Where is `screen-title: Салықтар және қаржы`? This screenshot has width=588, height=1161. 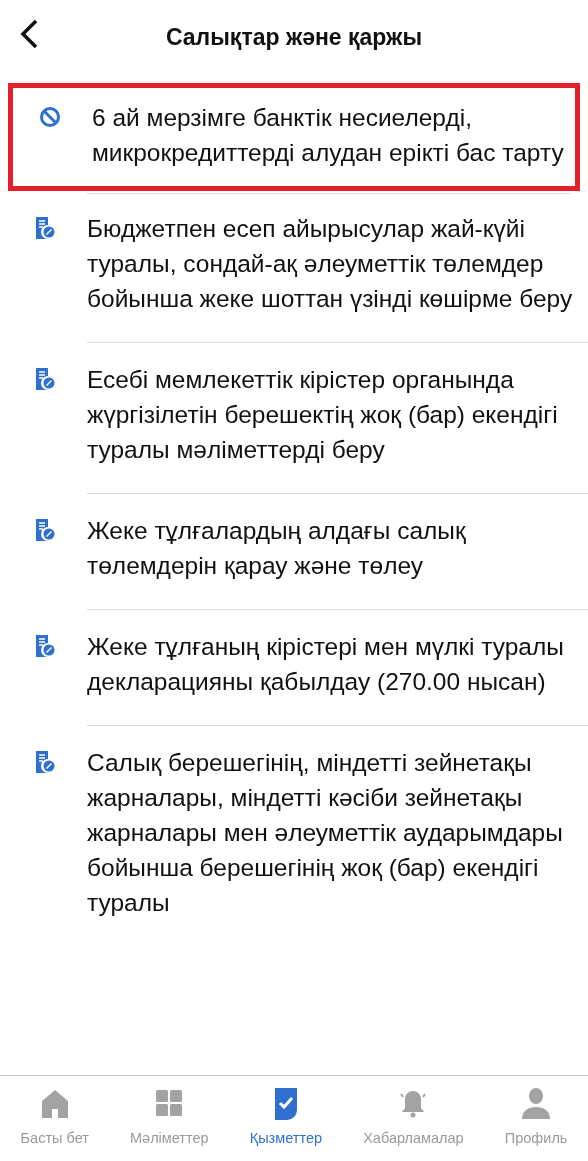 screen-title: Салықтар және қаржы is located at coordinates (294, 38).